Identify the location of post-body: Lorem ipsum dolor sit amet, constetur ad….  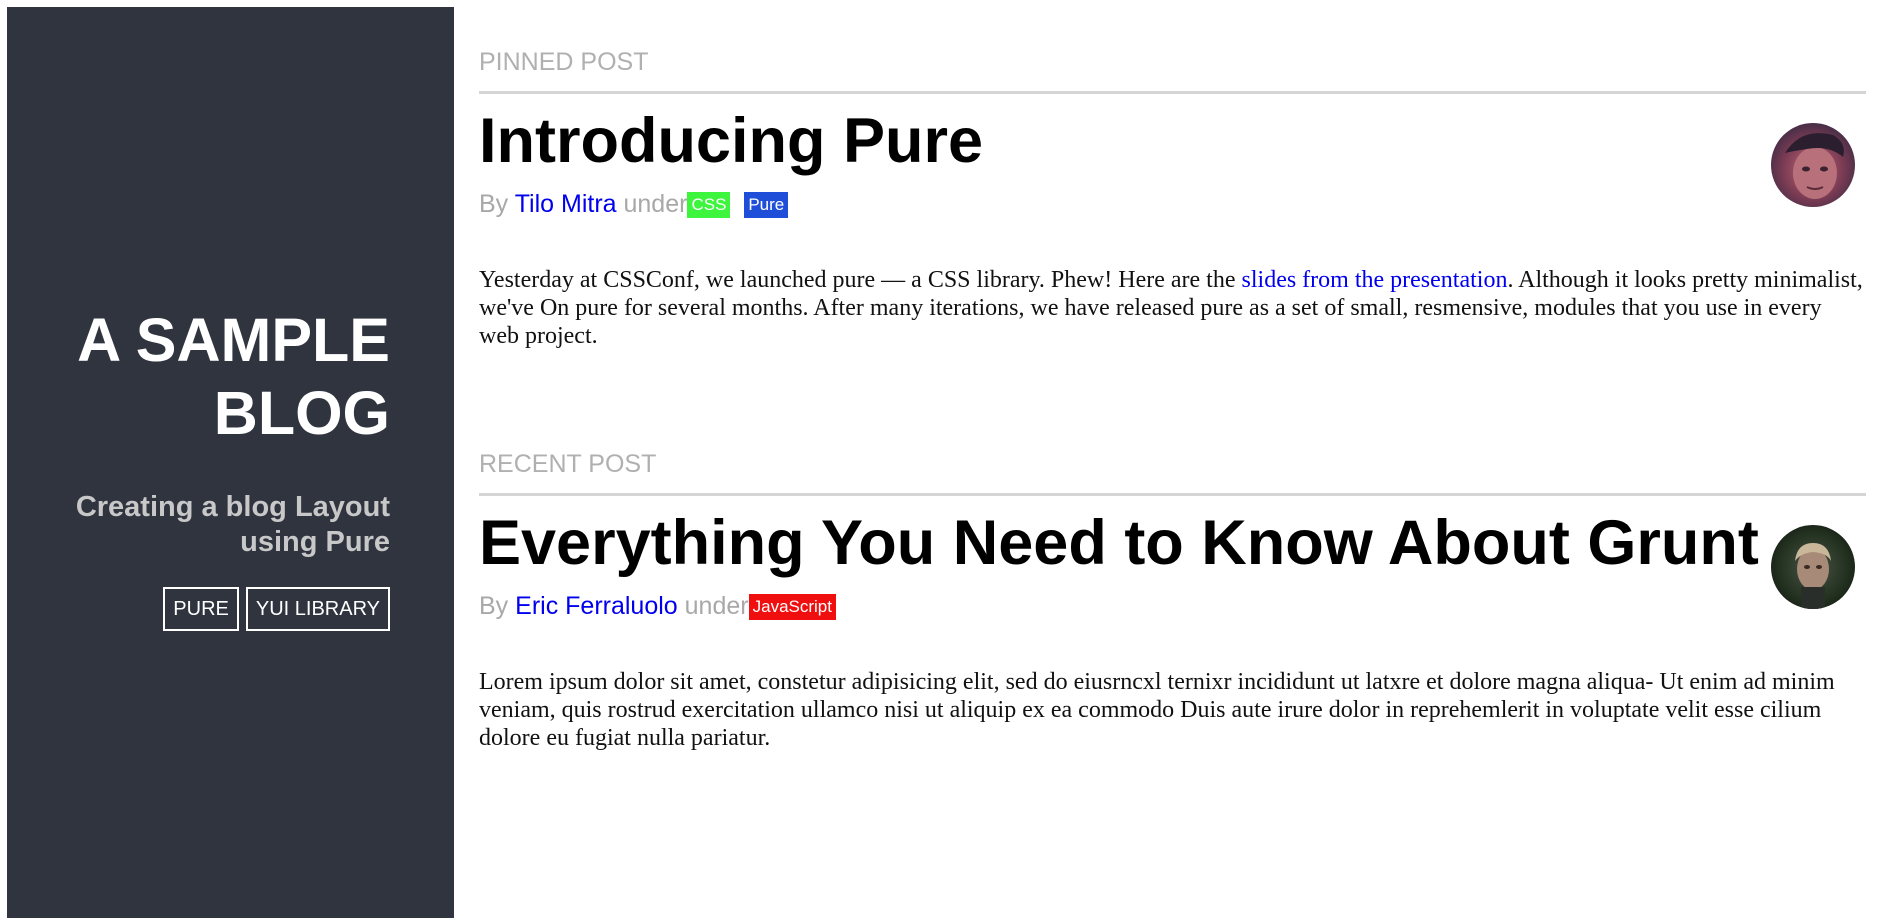
(1157, 710).